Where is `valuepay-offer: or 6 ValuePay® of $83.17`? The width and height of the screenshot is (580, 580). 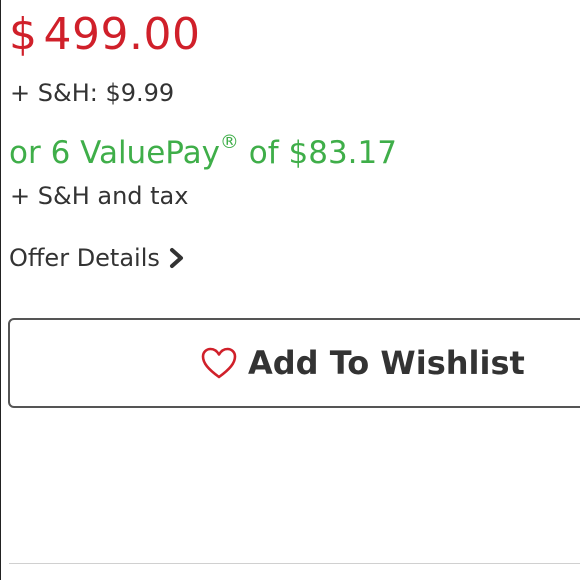
valuepay-offer: or 6 ValuePay® of $83.17 is located at coordinates (203, 151).